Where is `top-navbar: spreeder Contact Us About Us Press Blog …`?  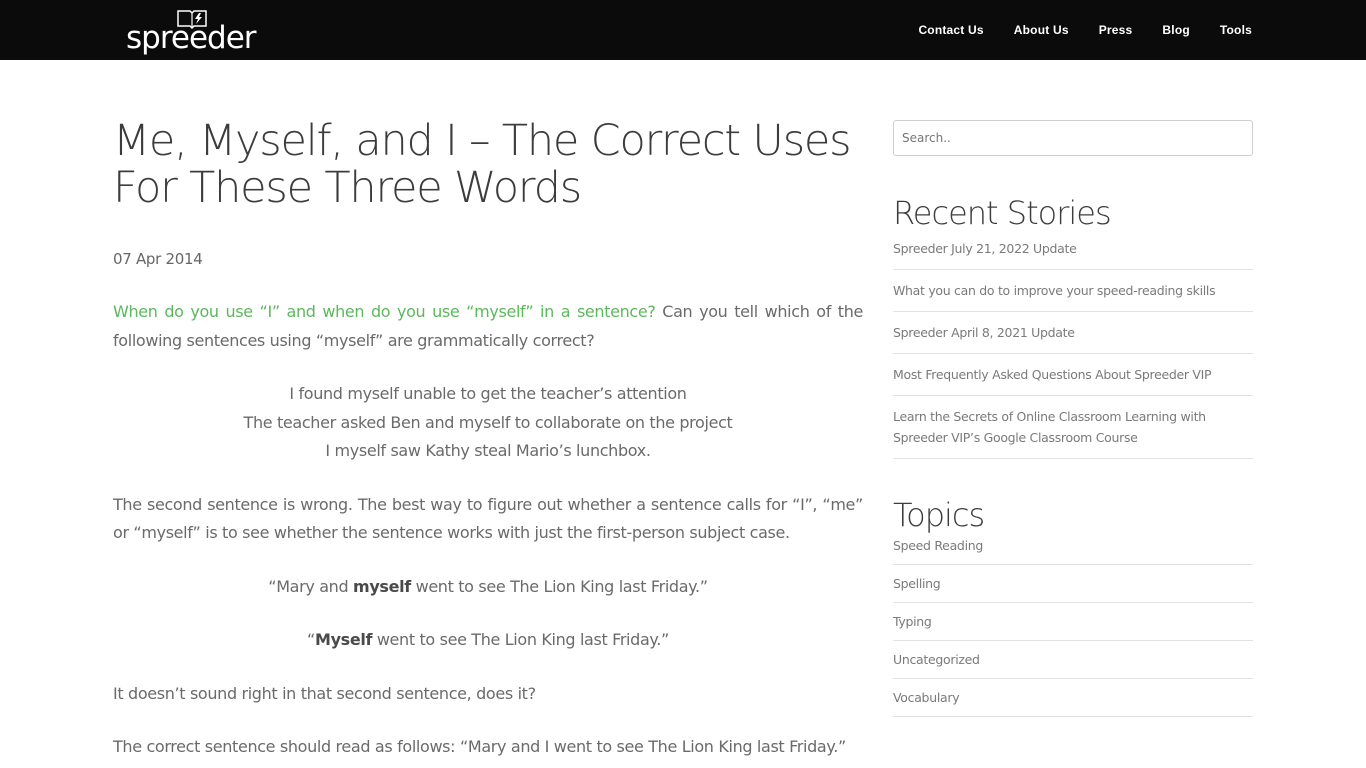
top-navbar: spreeder Contact Us About Us Press Blog … is located at coordinates (683, 30).